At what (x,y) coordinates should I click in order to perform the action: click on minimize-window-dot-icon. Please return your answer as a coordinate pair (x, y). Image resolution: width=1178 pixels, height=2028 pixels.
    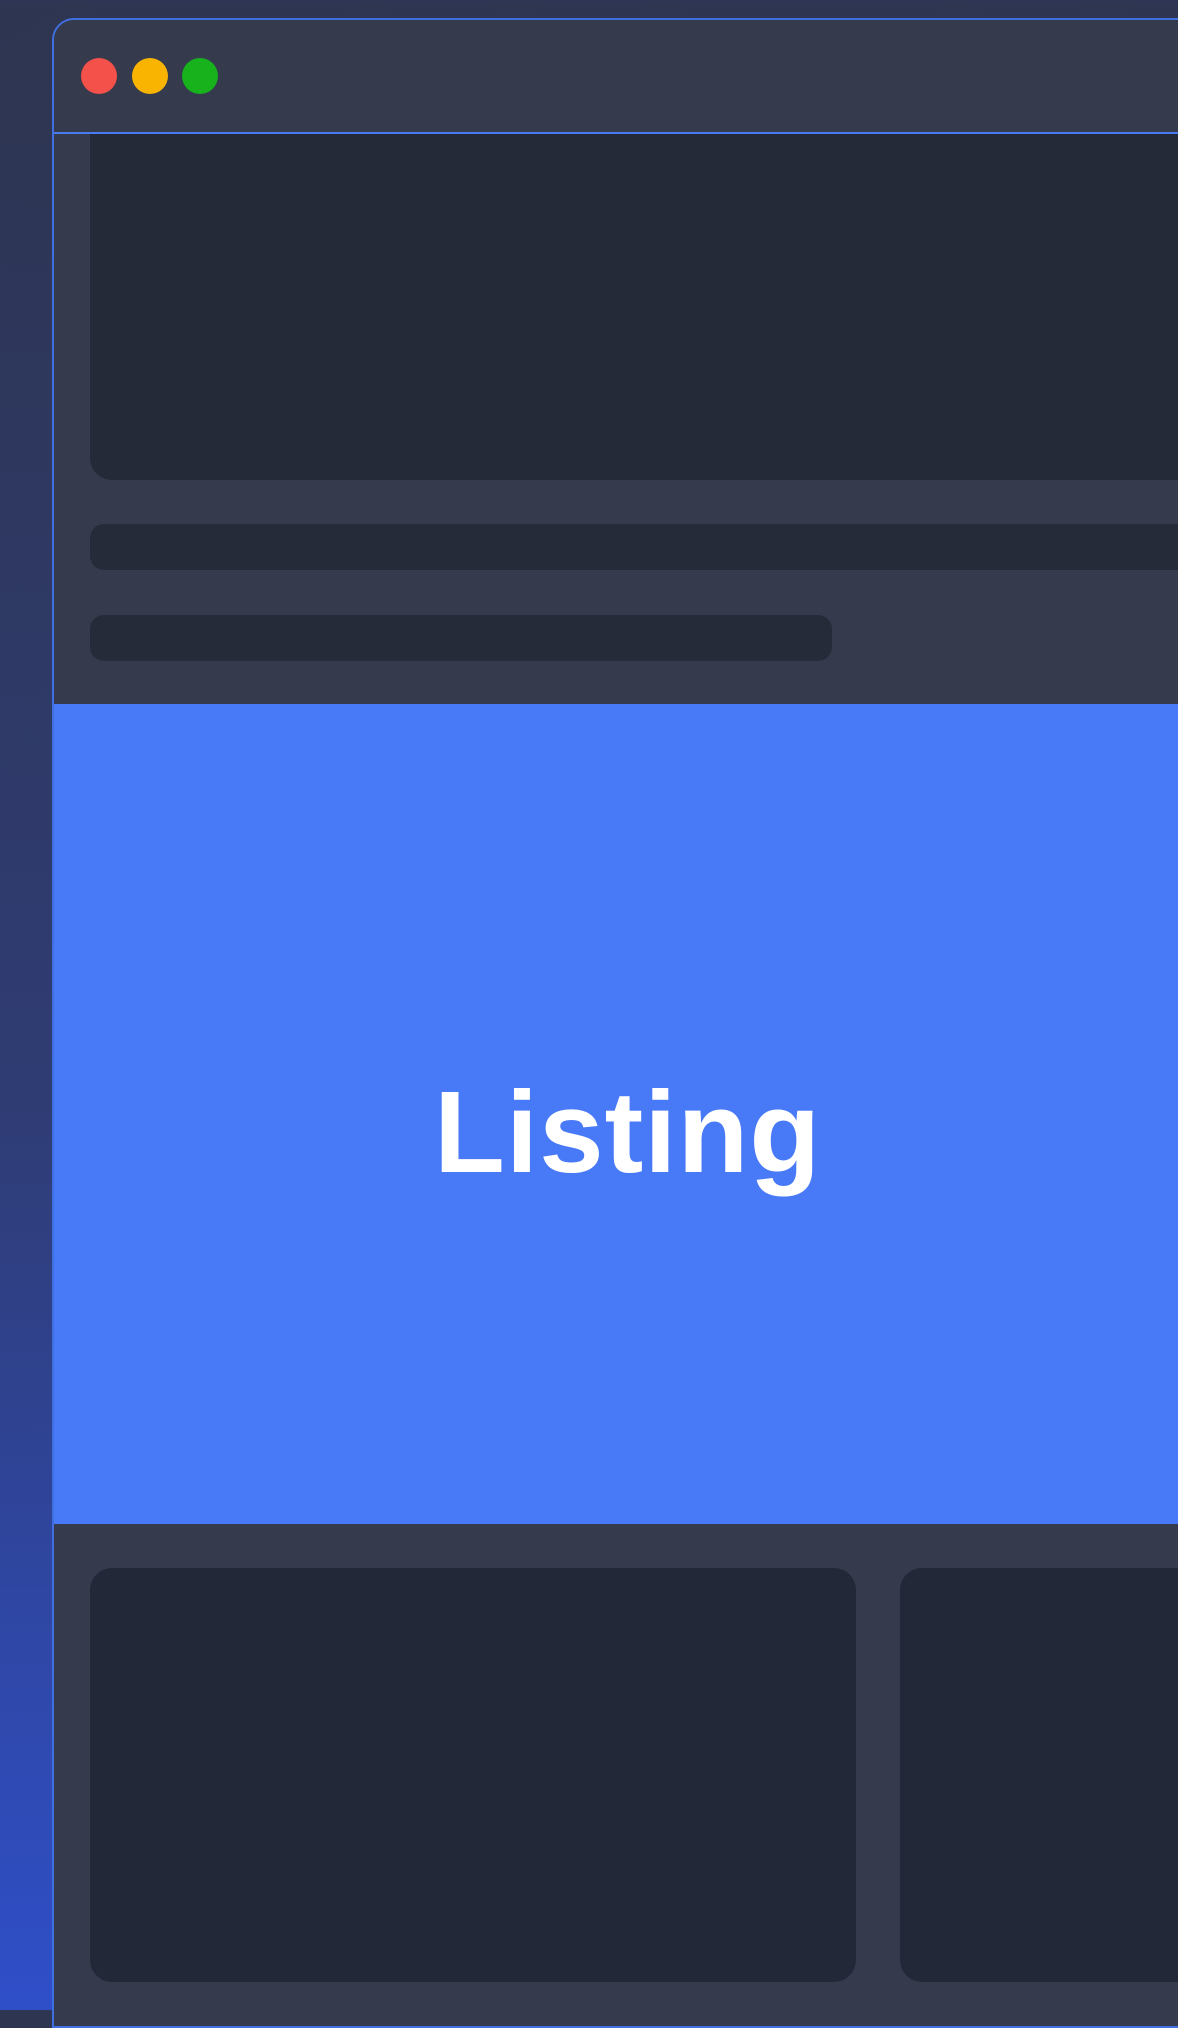
    Looking at the image, I should click on (150, 76).